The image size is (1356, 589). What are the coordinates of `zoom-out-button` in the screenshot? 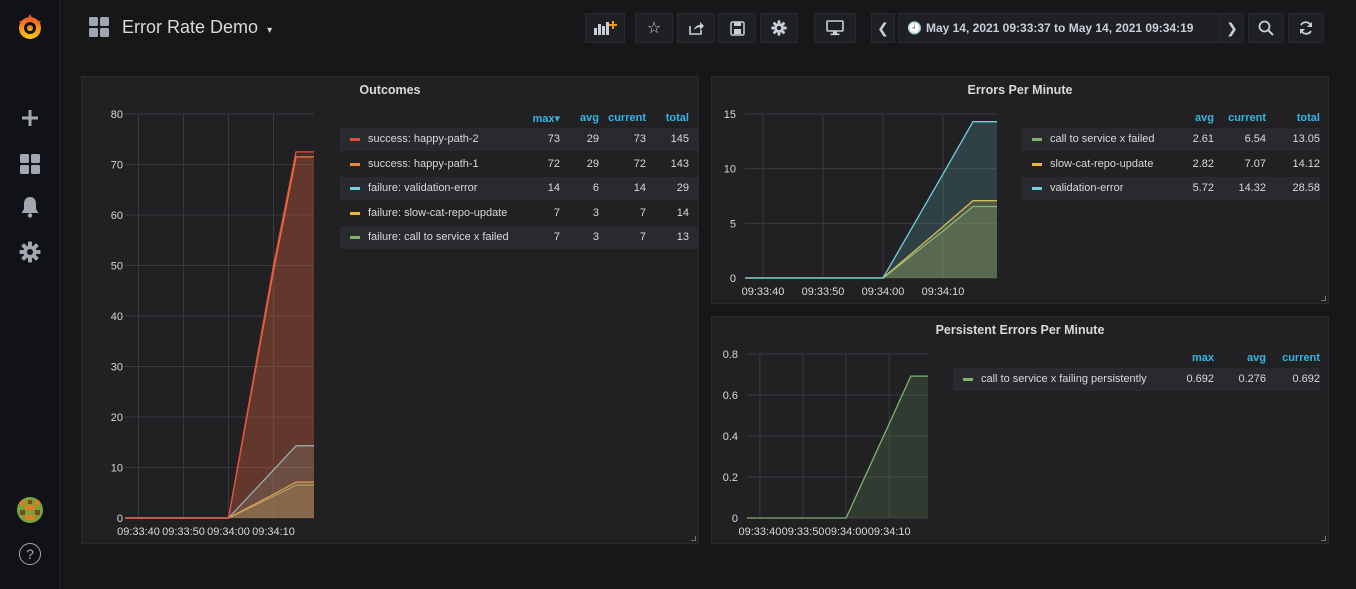 It's located at (1266, 28).